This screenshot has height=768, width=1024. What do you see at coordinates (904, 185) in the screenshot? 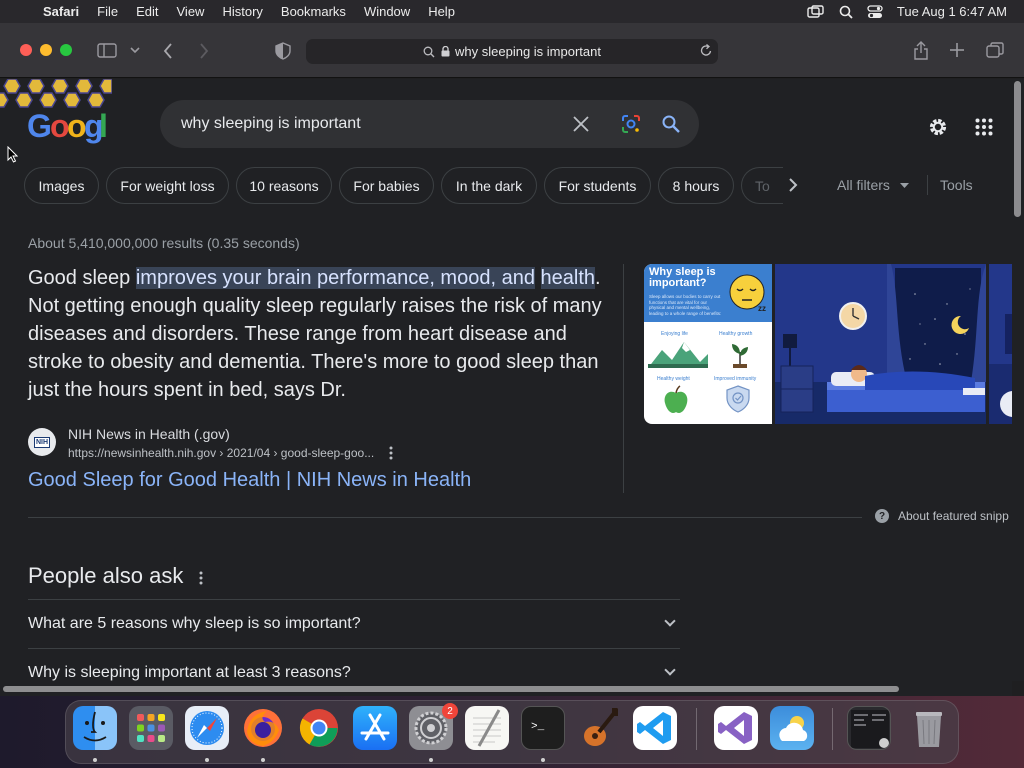
I see `dropdown-triangle-icon` at bounding box center [904, 185].